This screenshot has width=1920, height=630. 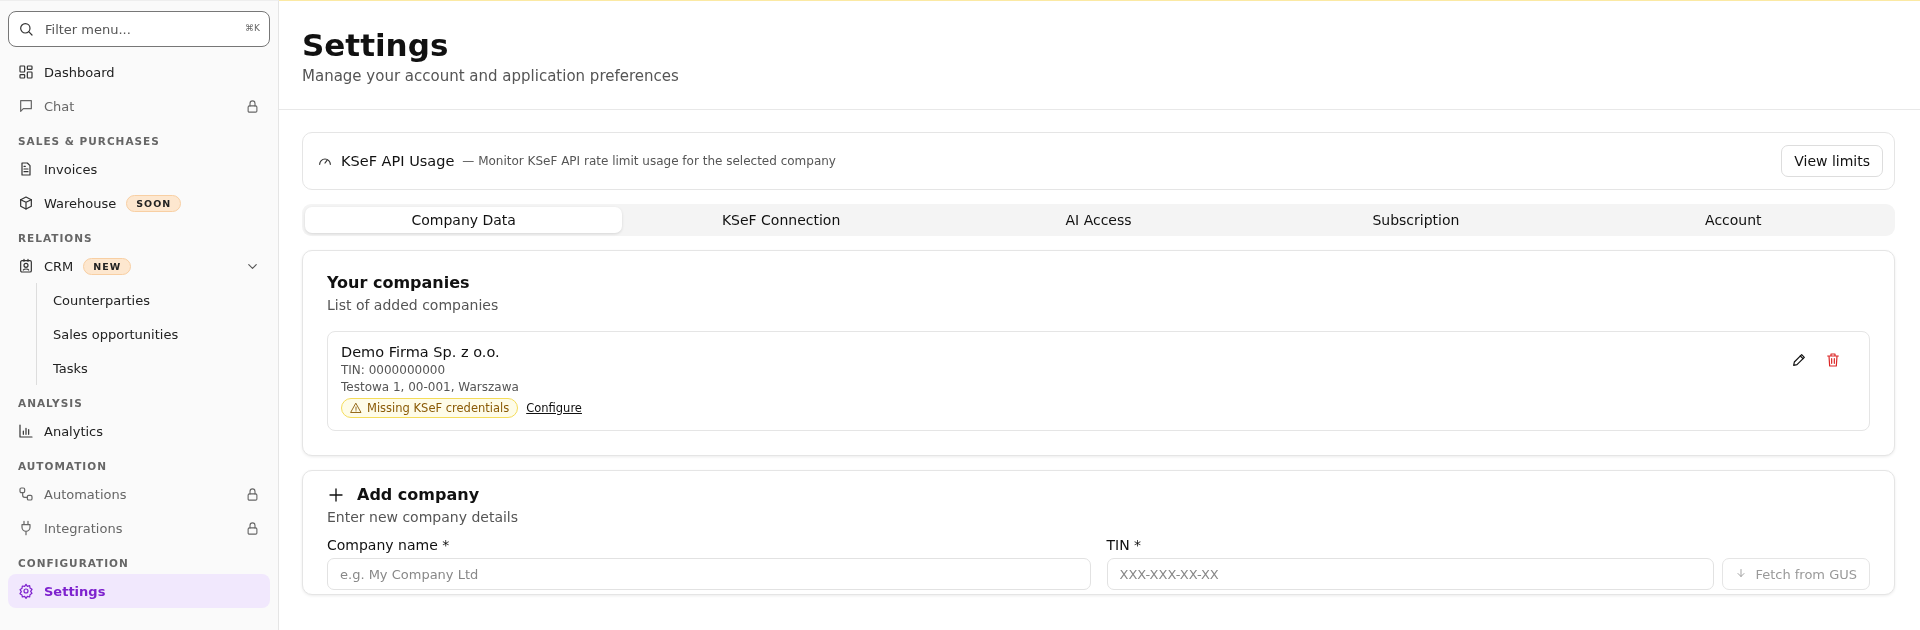 What do you see at coordinates (1733, 220) in the screenshot?
I see `tab: Account` at bounding box center [1733, 220].